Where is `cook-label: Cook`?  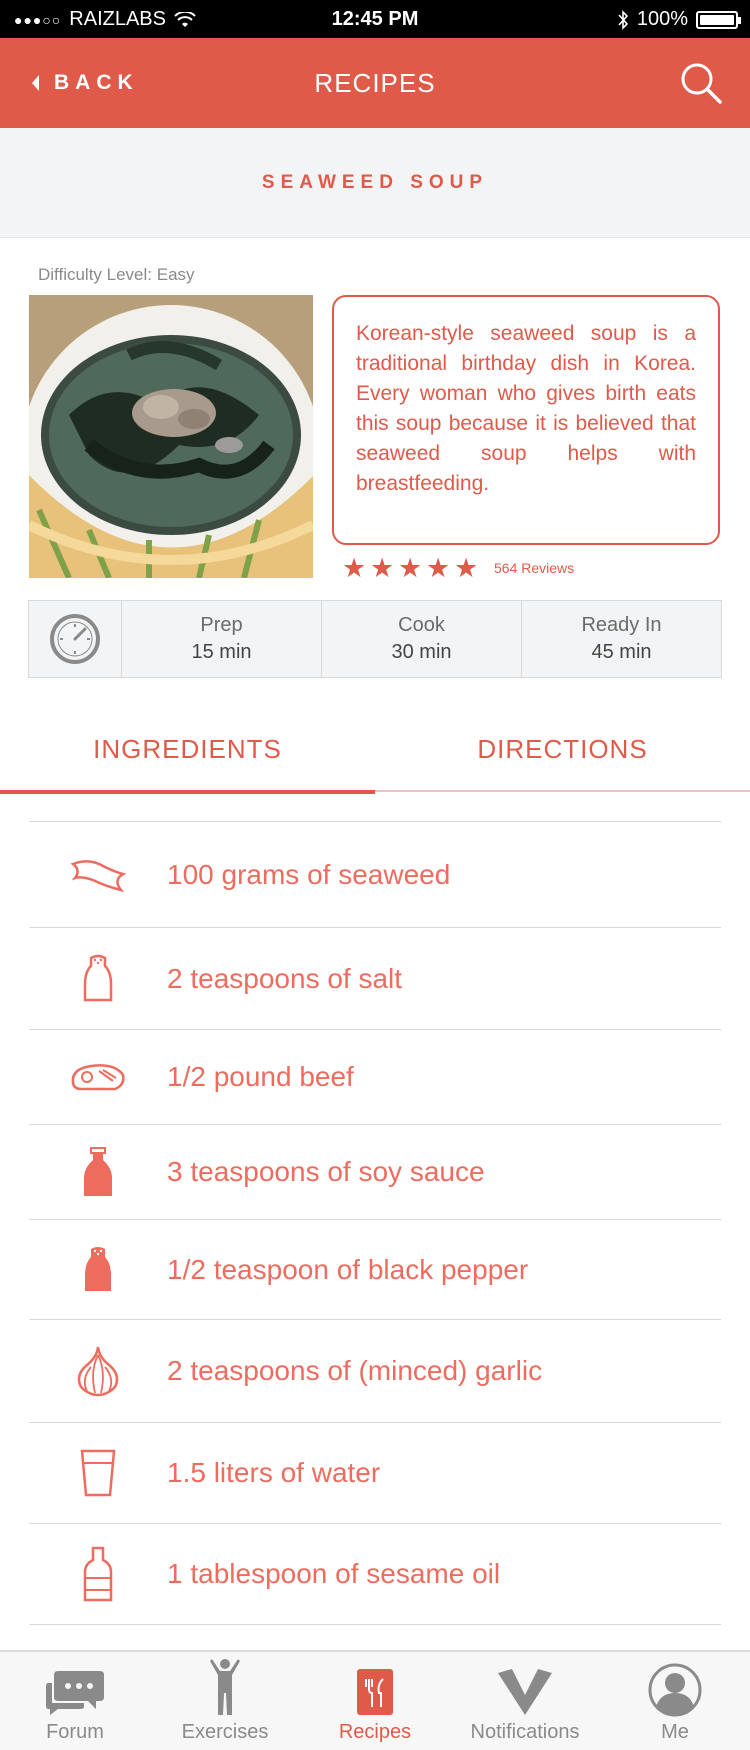 cook-label: Cook is located at coordinates (421, 625).